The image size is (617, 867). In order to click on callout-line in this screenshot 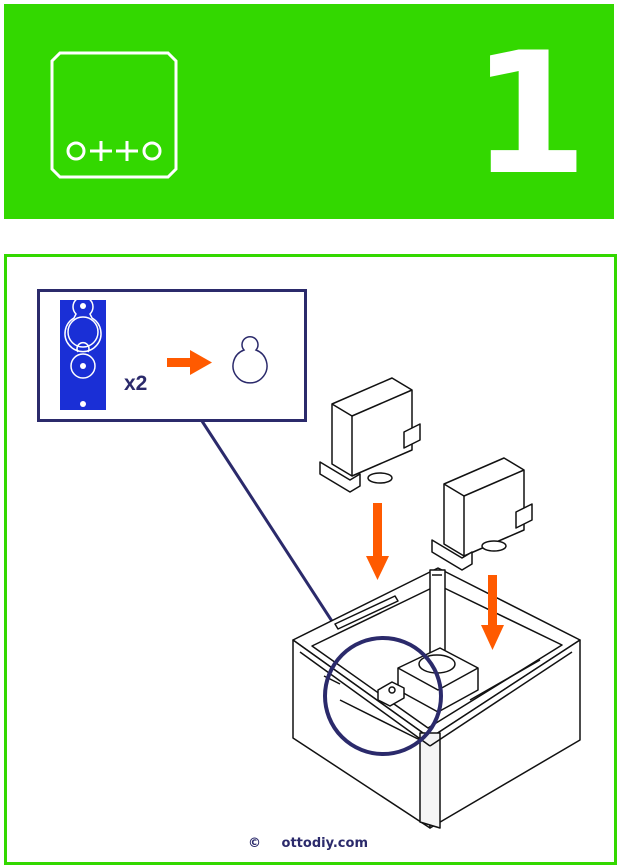, I will do `click(276, 535)`.